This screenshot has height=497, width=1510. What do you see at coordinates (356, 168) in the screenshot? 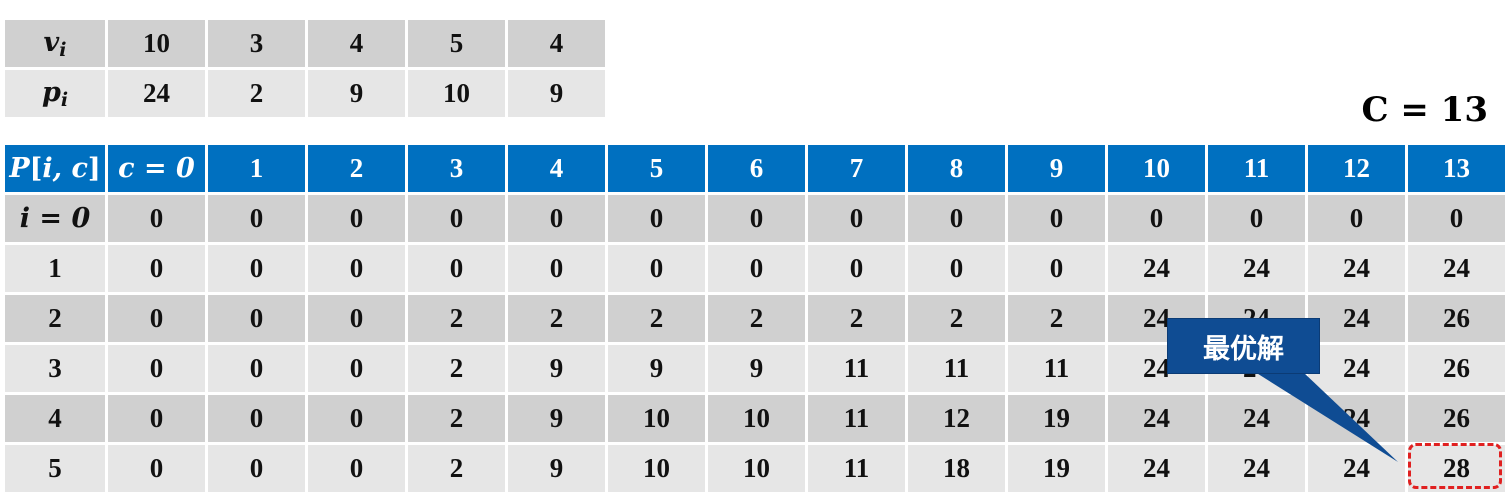
I see `dp-col-header: 2` at bounding box center [356, 168].